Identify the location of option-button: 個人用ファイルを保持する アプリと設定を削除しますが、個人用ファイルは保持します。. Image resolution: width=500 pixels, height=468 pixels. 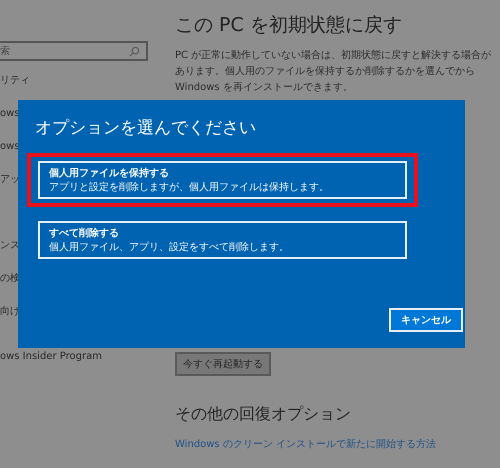
(222, 180).